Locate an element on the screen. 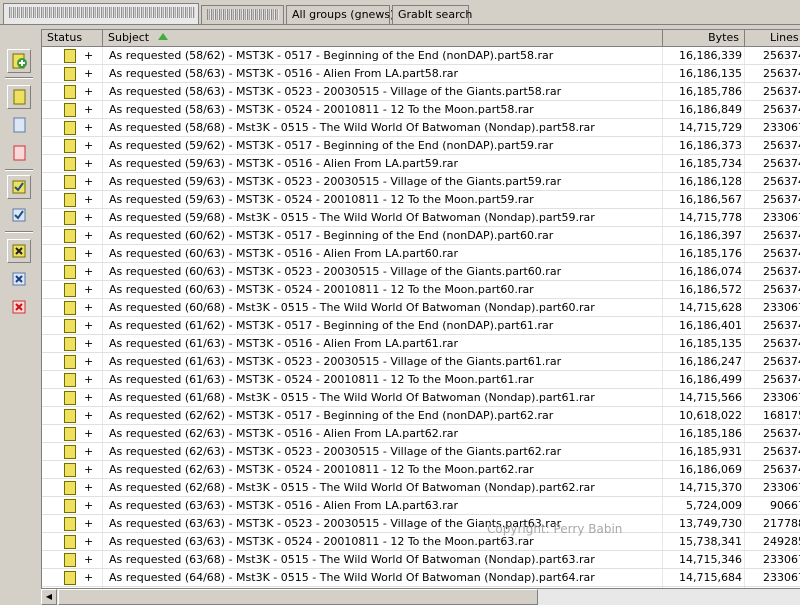 This screenshot has height=605, width=800. bytes-cell: 16,186,572 is located at coordinates (710, 289).